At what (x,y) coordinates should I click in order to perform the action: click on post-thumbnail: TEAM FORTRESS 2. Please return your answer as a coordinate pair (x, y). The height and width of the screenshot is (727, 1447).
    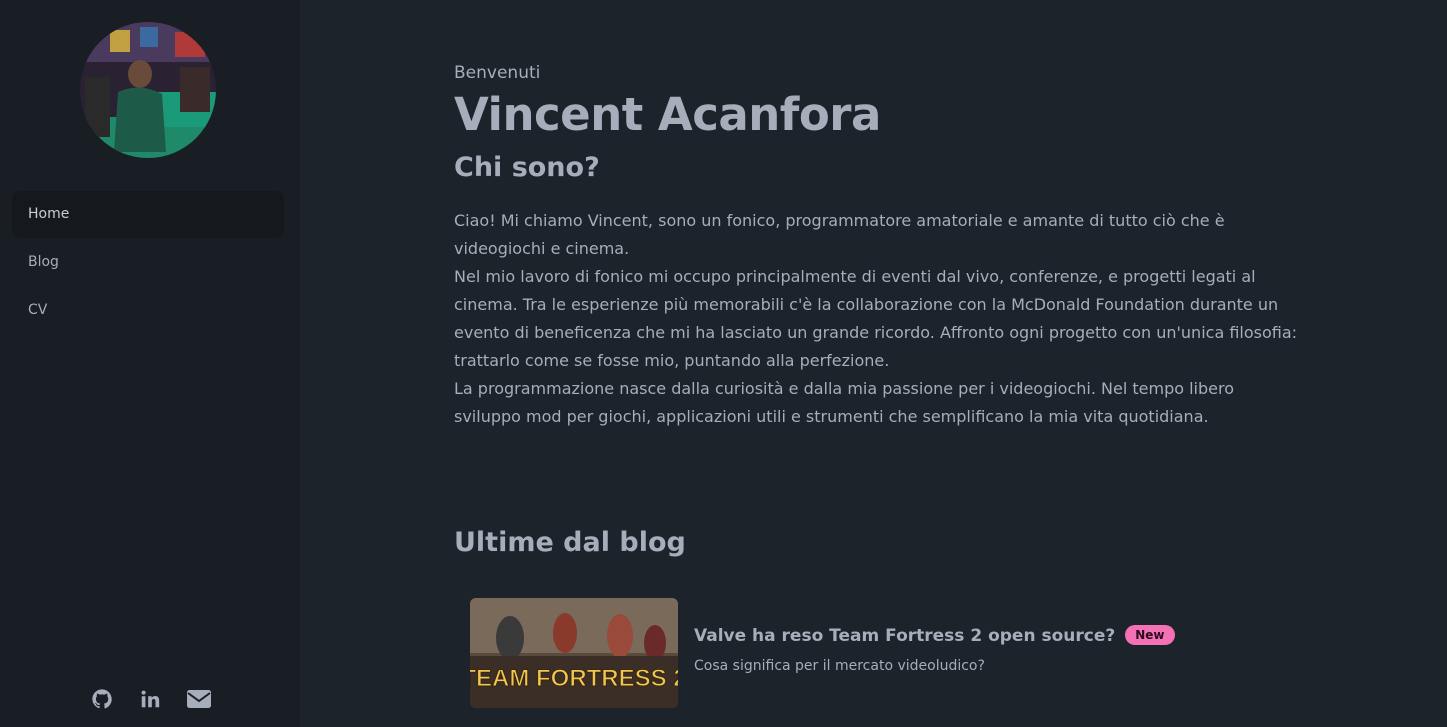
    Looking at the image, I should click on (574, 653).